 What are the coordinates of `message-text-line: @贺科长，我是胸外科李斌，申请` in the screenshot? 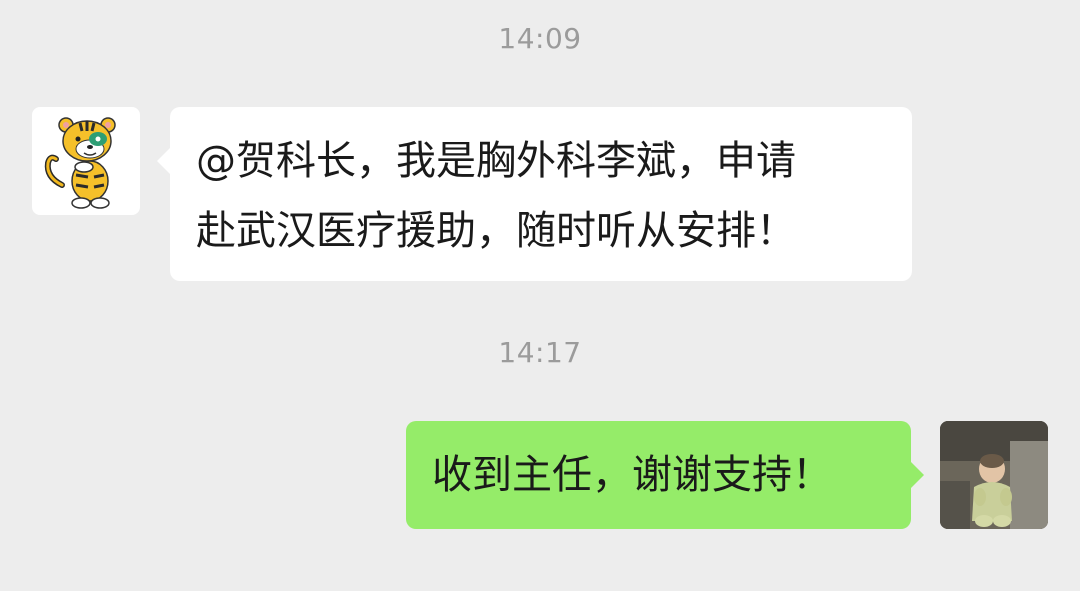 It's located at (496, 161).